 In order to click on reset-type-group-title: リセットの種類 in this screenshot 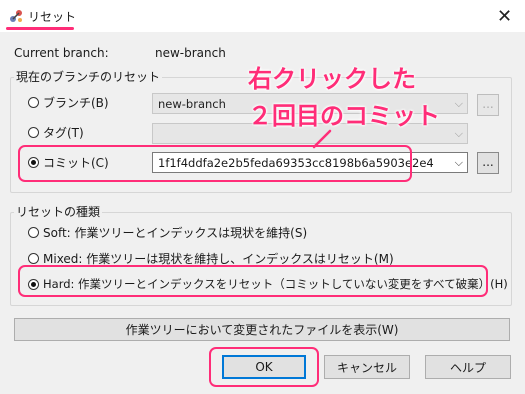, I will do `click(58, 211)`.